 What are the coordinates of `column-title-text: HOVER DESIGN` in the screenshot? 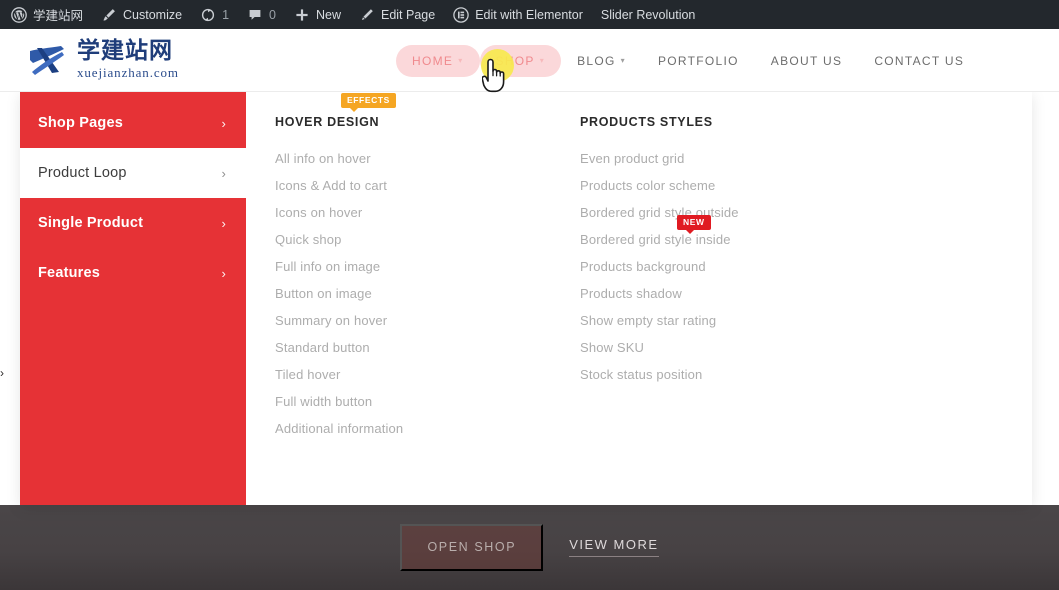 It's located at (327, 122).